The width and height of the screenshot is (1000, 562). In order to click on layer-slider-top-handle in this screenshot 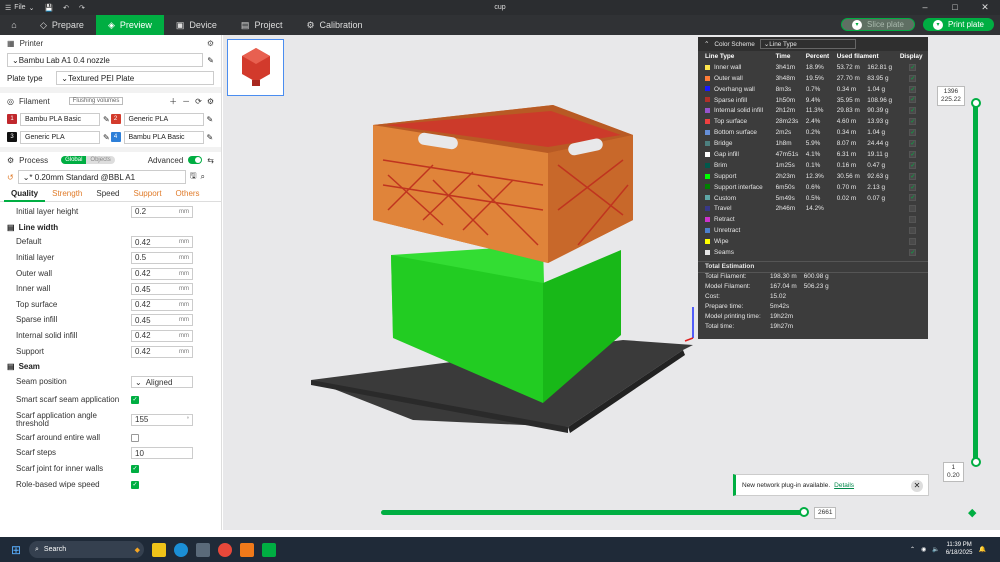, I will do `click(976, 103)`.